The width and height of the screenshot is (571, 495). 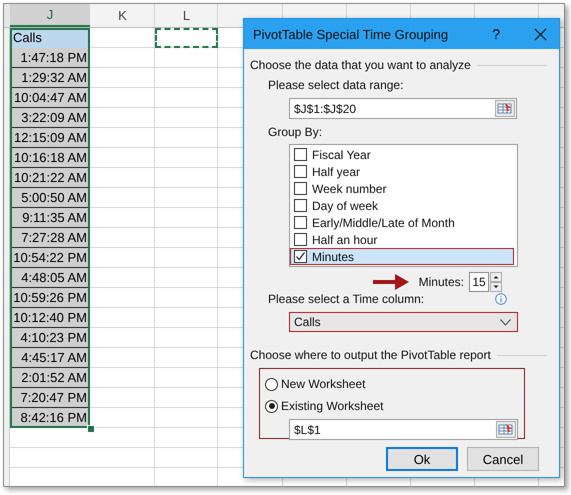 I want to click on list-item: Fiscal Year, so click(x=403, y=154).